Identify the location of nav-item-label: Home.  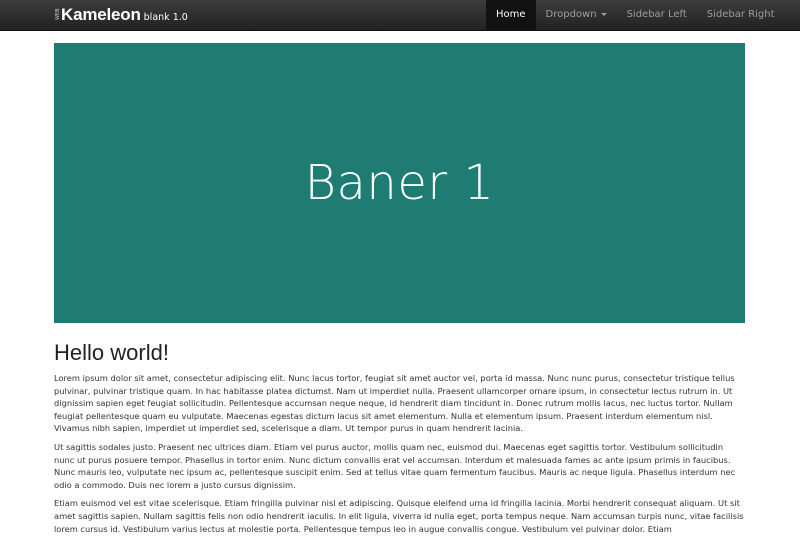
(511, 14).